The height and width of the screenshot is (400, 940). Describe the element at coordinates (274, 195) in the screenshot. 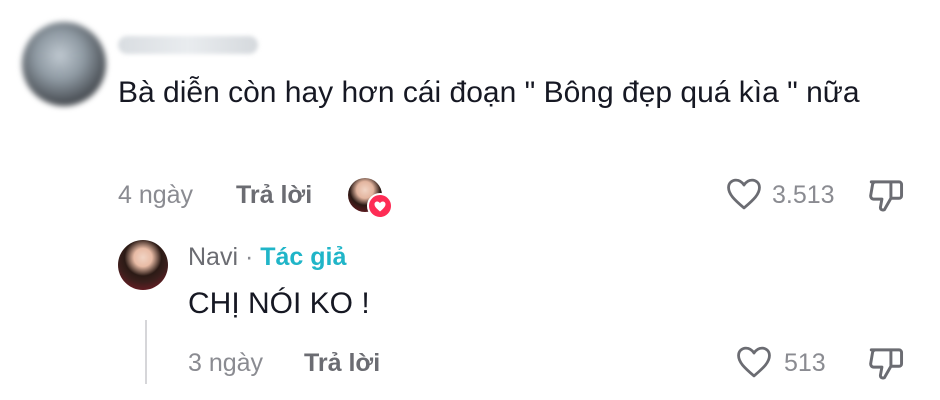

I see `reply-button: Trả lời` at that location.